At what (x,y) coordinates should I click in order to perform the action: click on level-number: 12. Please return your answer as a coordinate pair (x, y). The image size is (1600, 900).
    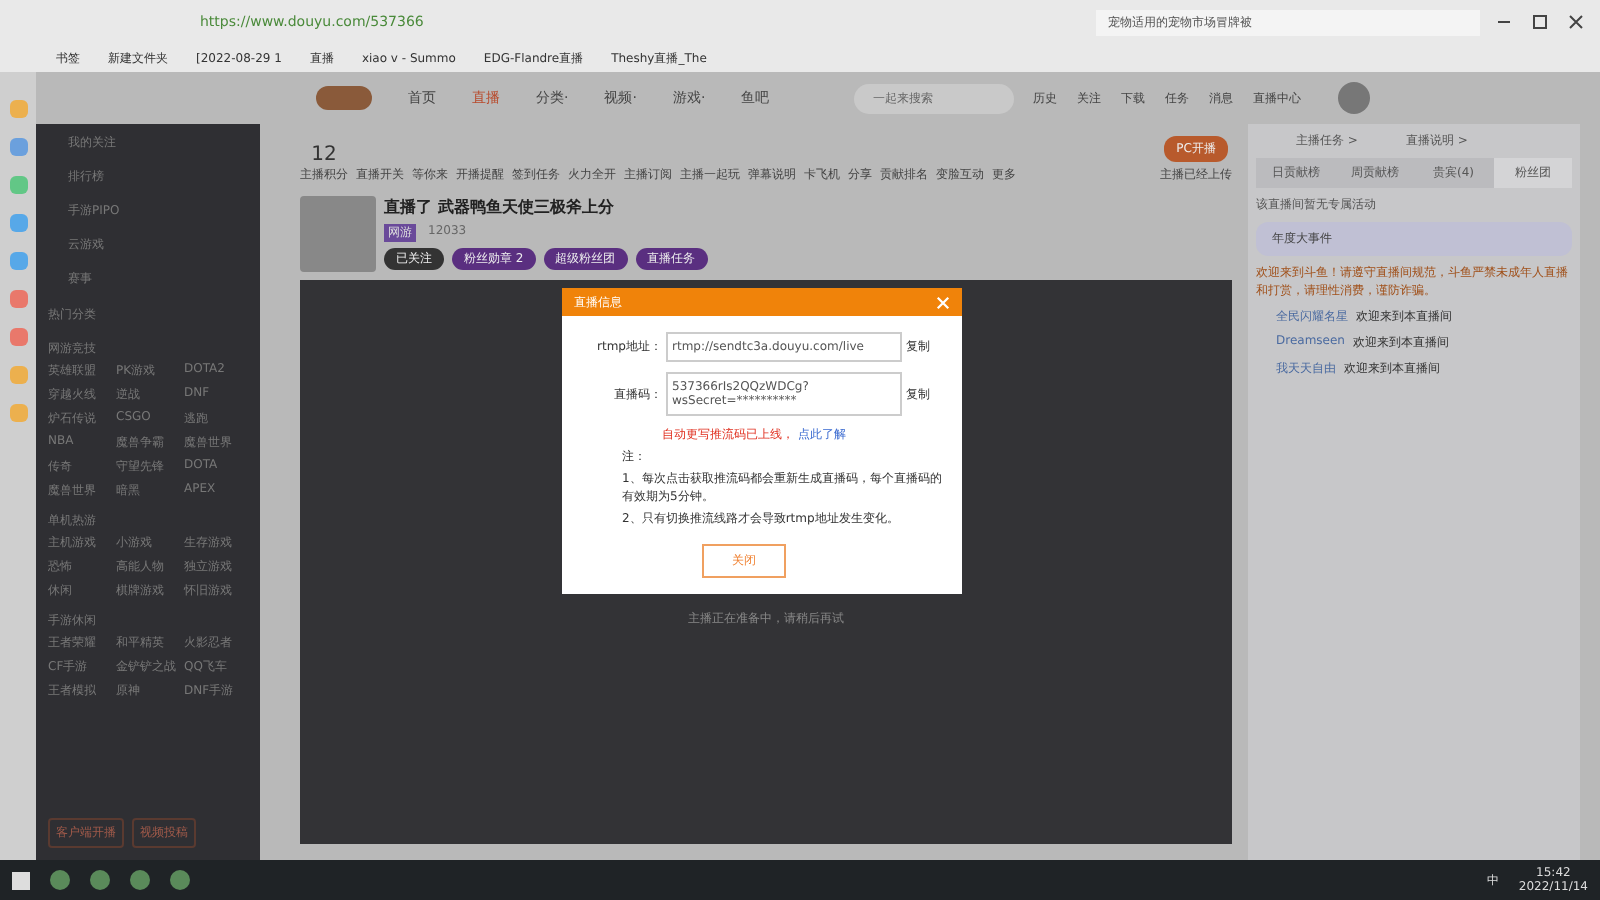
    Looking at the image, I should click on (324, 155).